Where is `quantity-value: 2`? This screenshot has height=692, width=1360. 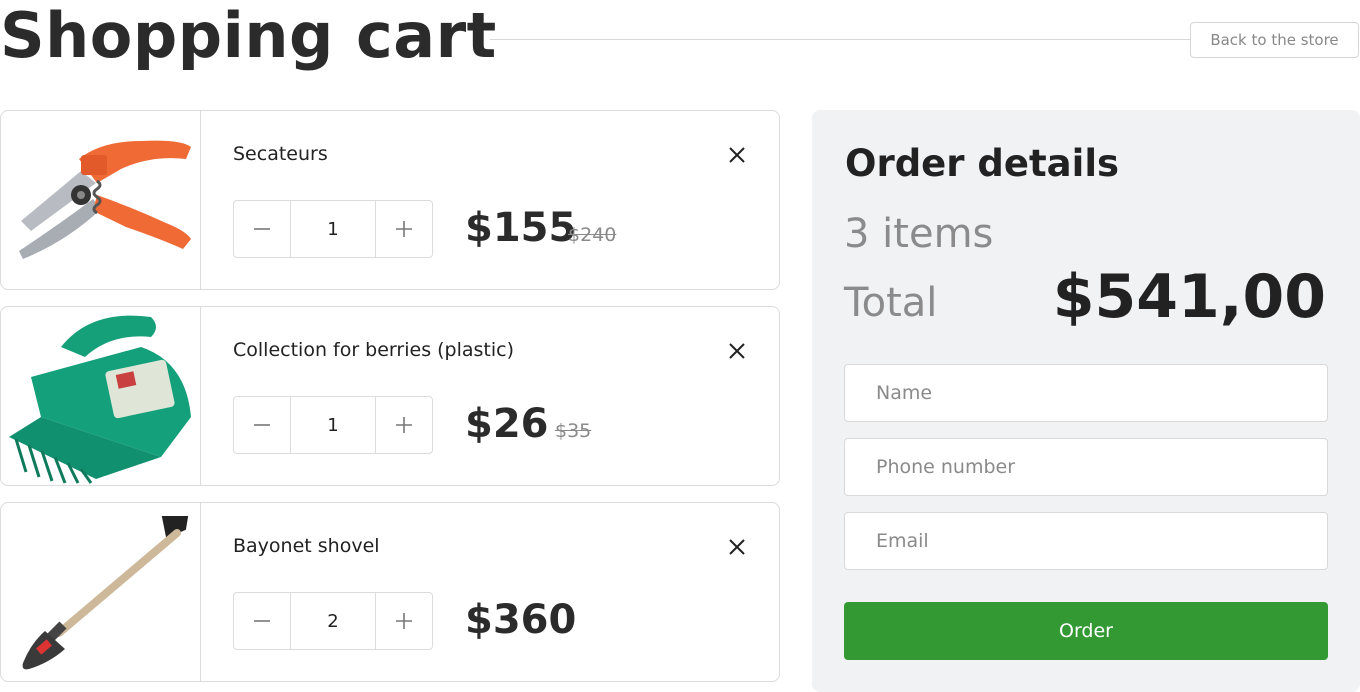
quantity-value: 2 is located at coordinates (333, 621).